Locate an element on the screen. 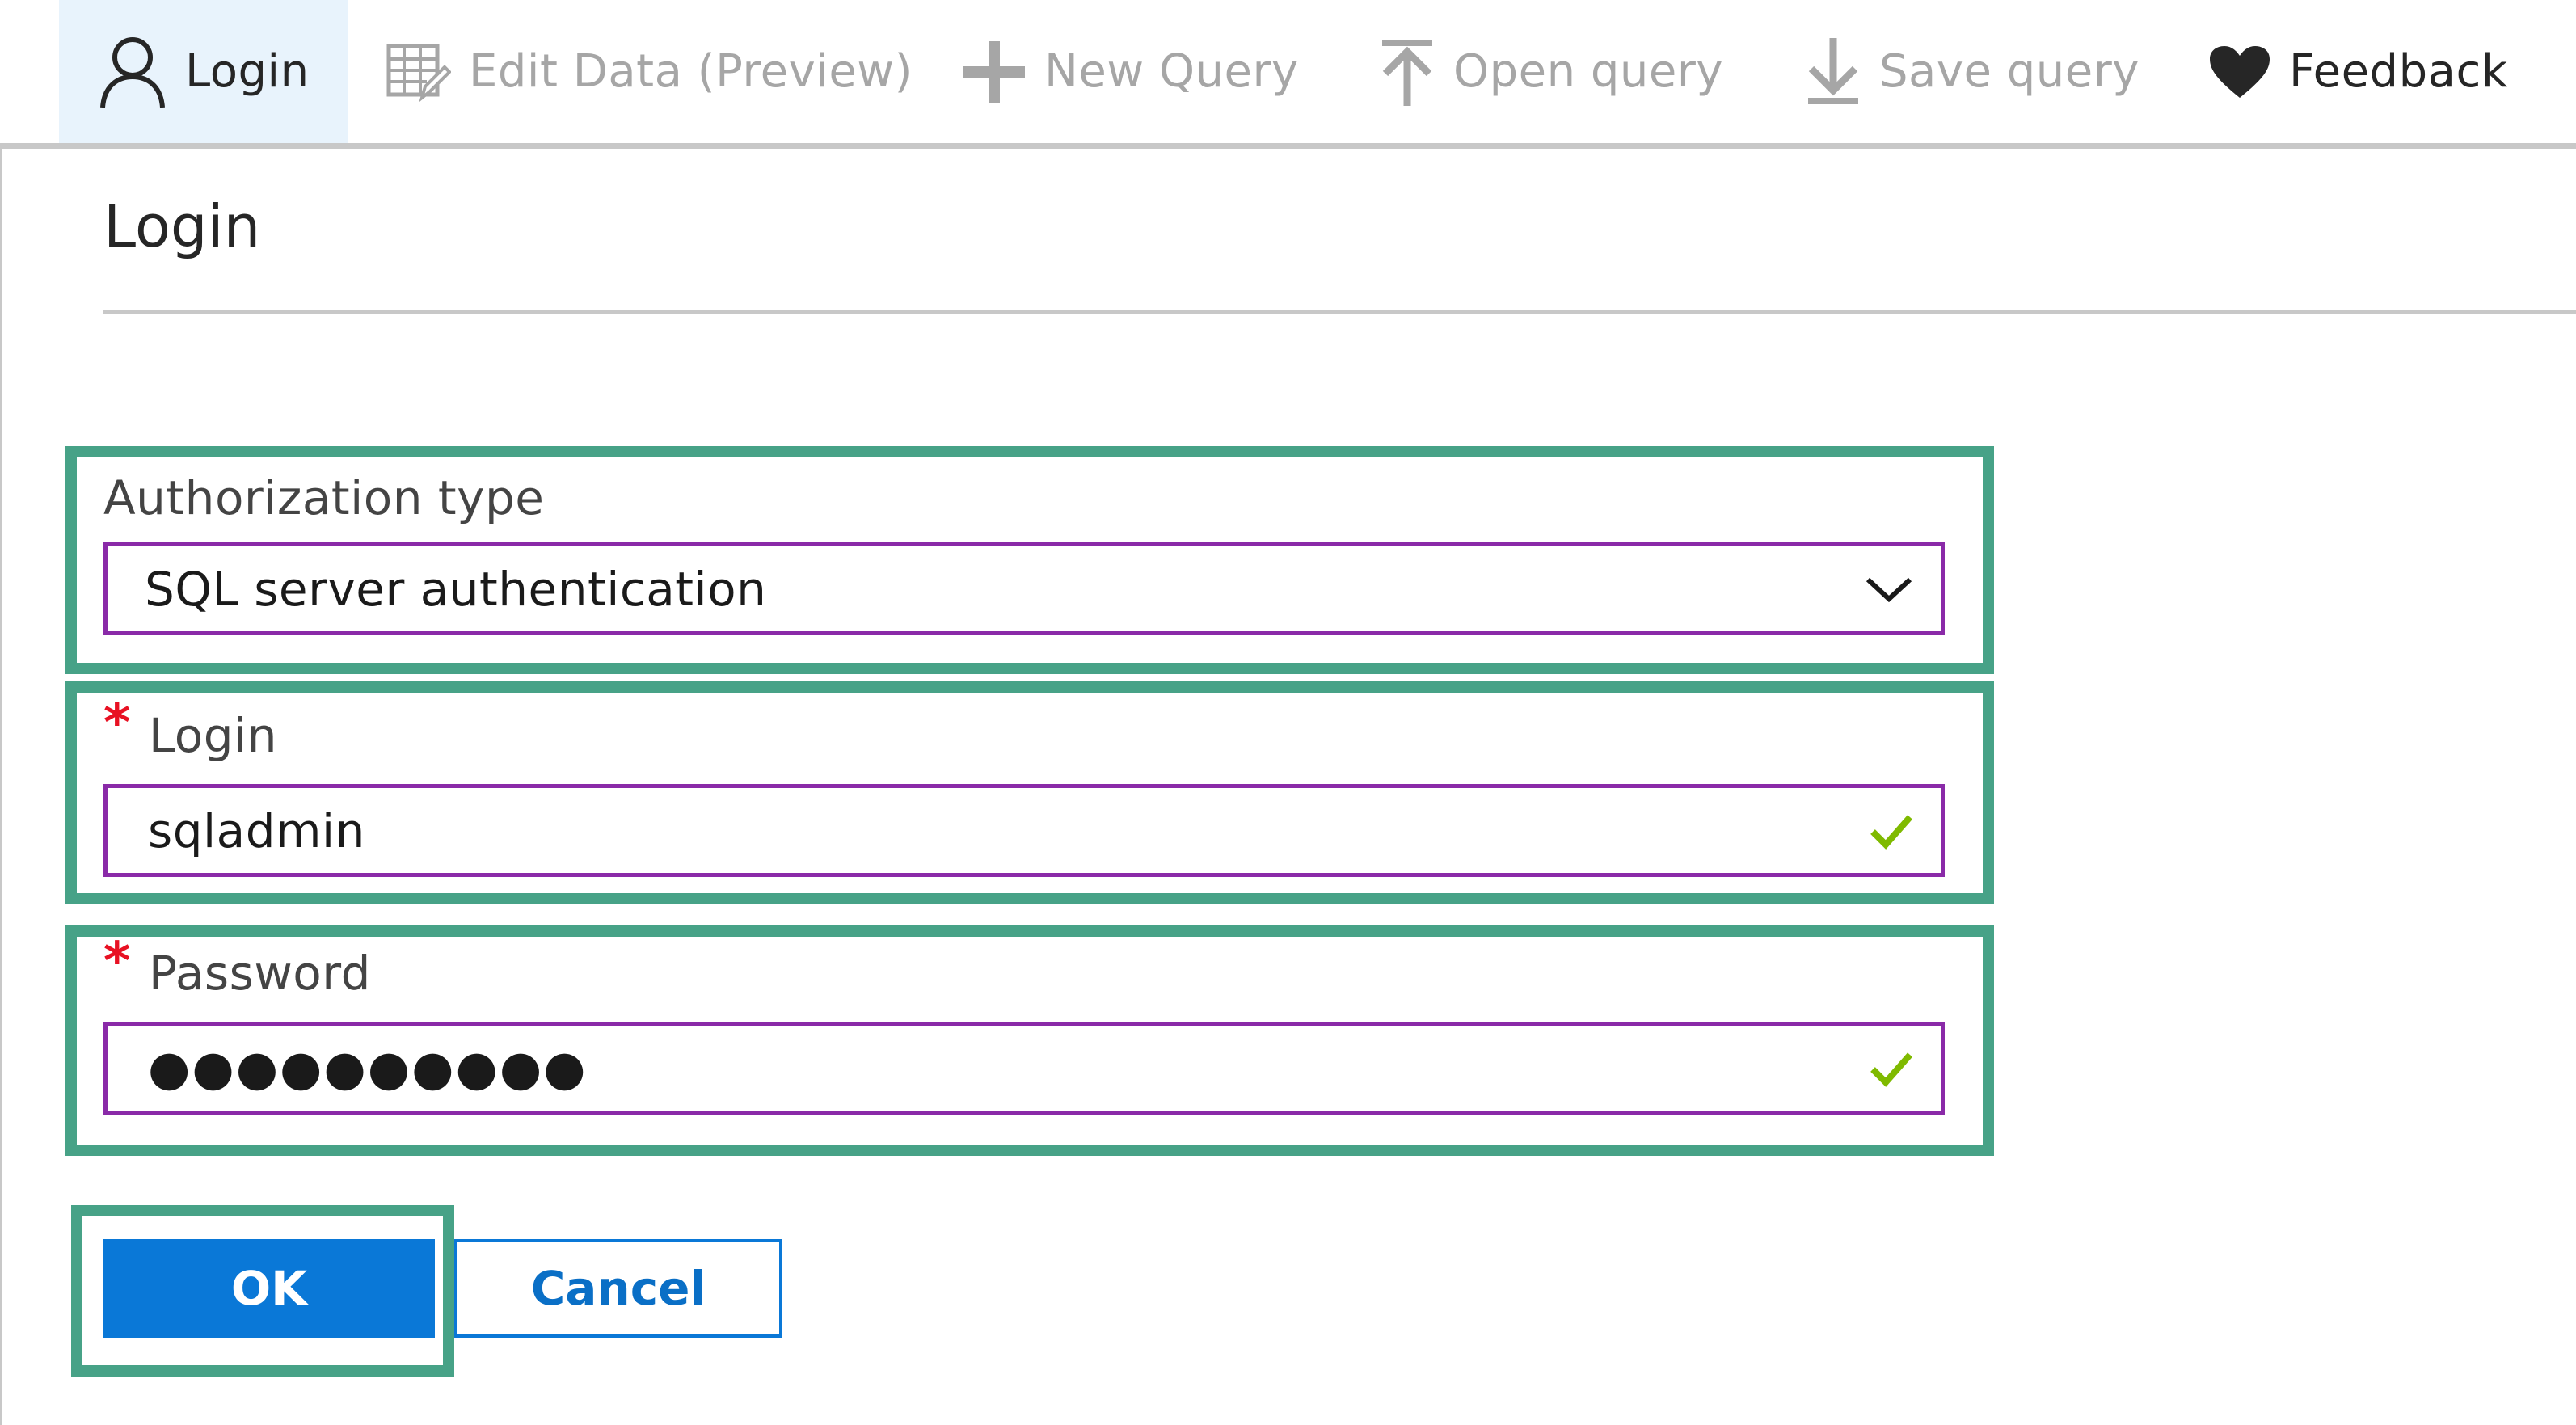 Image resolution: width=2576 pixels, height=1425 pixels. password-required-marker: * is located at coordinates (117, 962).